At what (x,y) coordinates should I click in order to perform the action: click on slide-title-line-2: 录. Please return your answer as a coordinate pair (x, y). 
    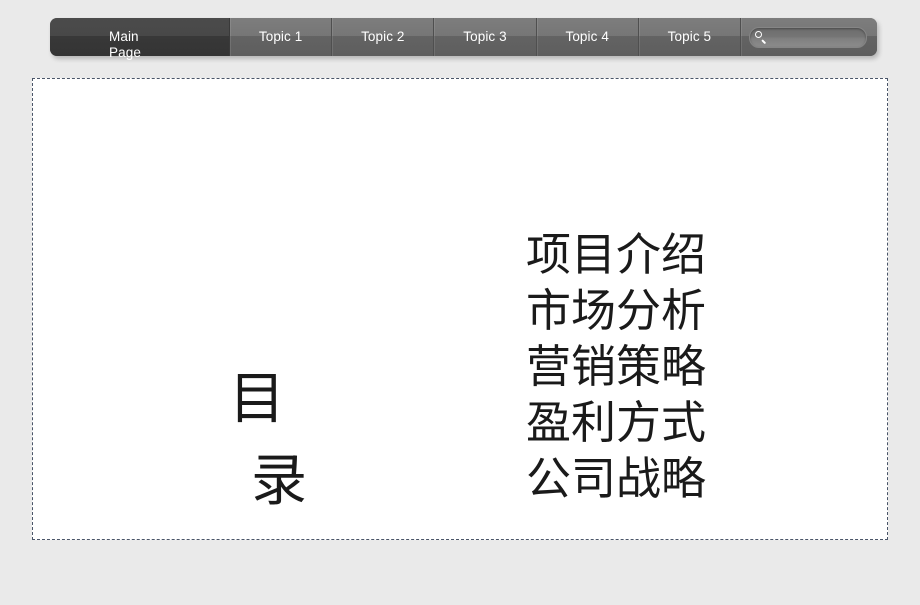
    Looking at the image, I should click on (279, 482).